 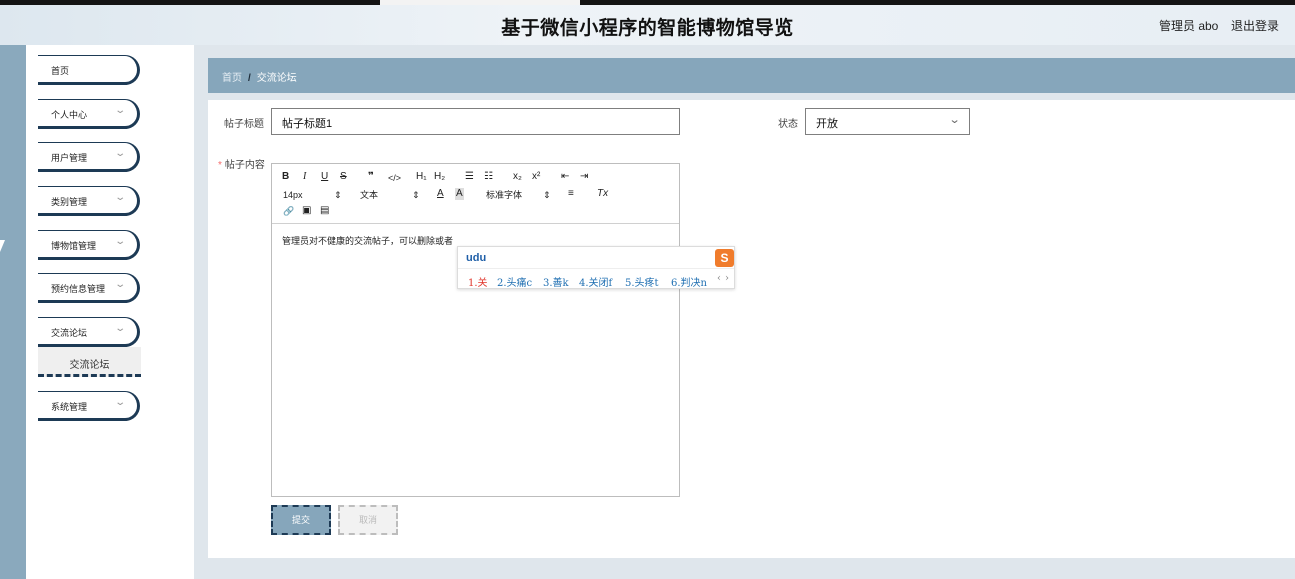 I want to click on block-type-select: 文本, so click(x=369, y=195).